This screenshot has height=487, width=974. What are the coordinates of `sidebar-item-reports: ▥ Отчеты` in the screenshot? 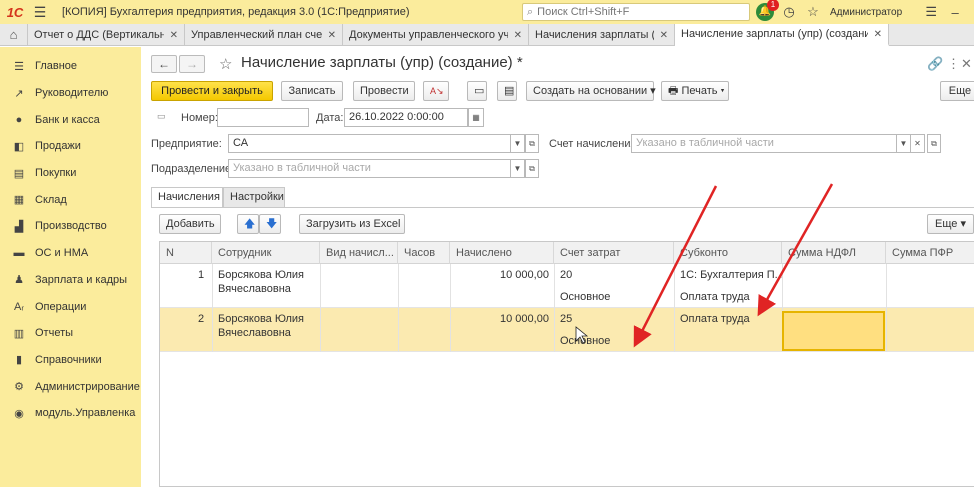 It's located at (70, 333).